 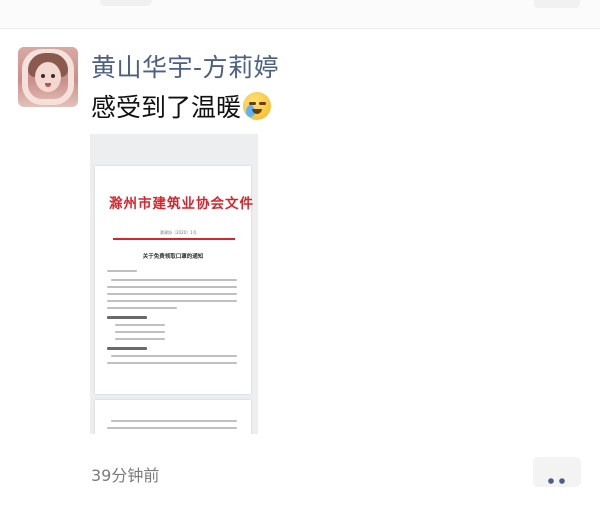 What do you see at coordinates (166, 107) in the screenshot?
I see `post-text-content: 感受到了温暖` at bounding box center [166, 107].